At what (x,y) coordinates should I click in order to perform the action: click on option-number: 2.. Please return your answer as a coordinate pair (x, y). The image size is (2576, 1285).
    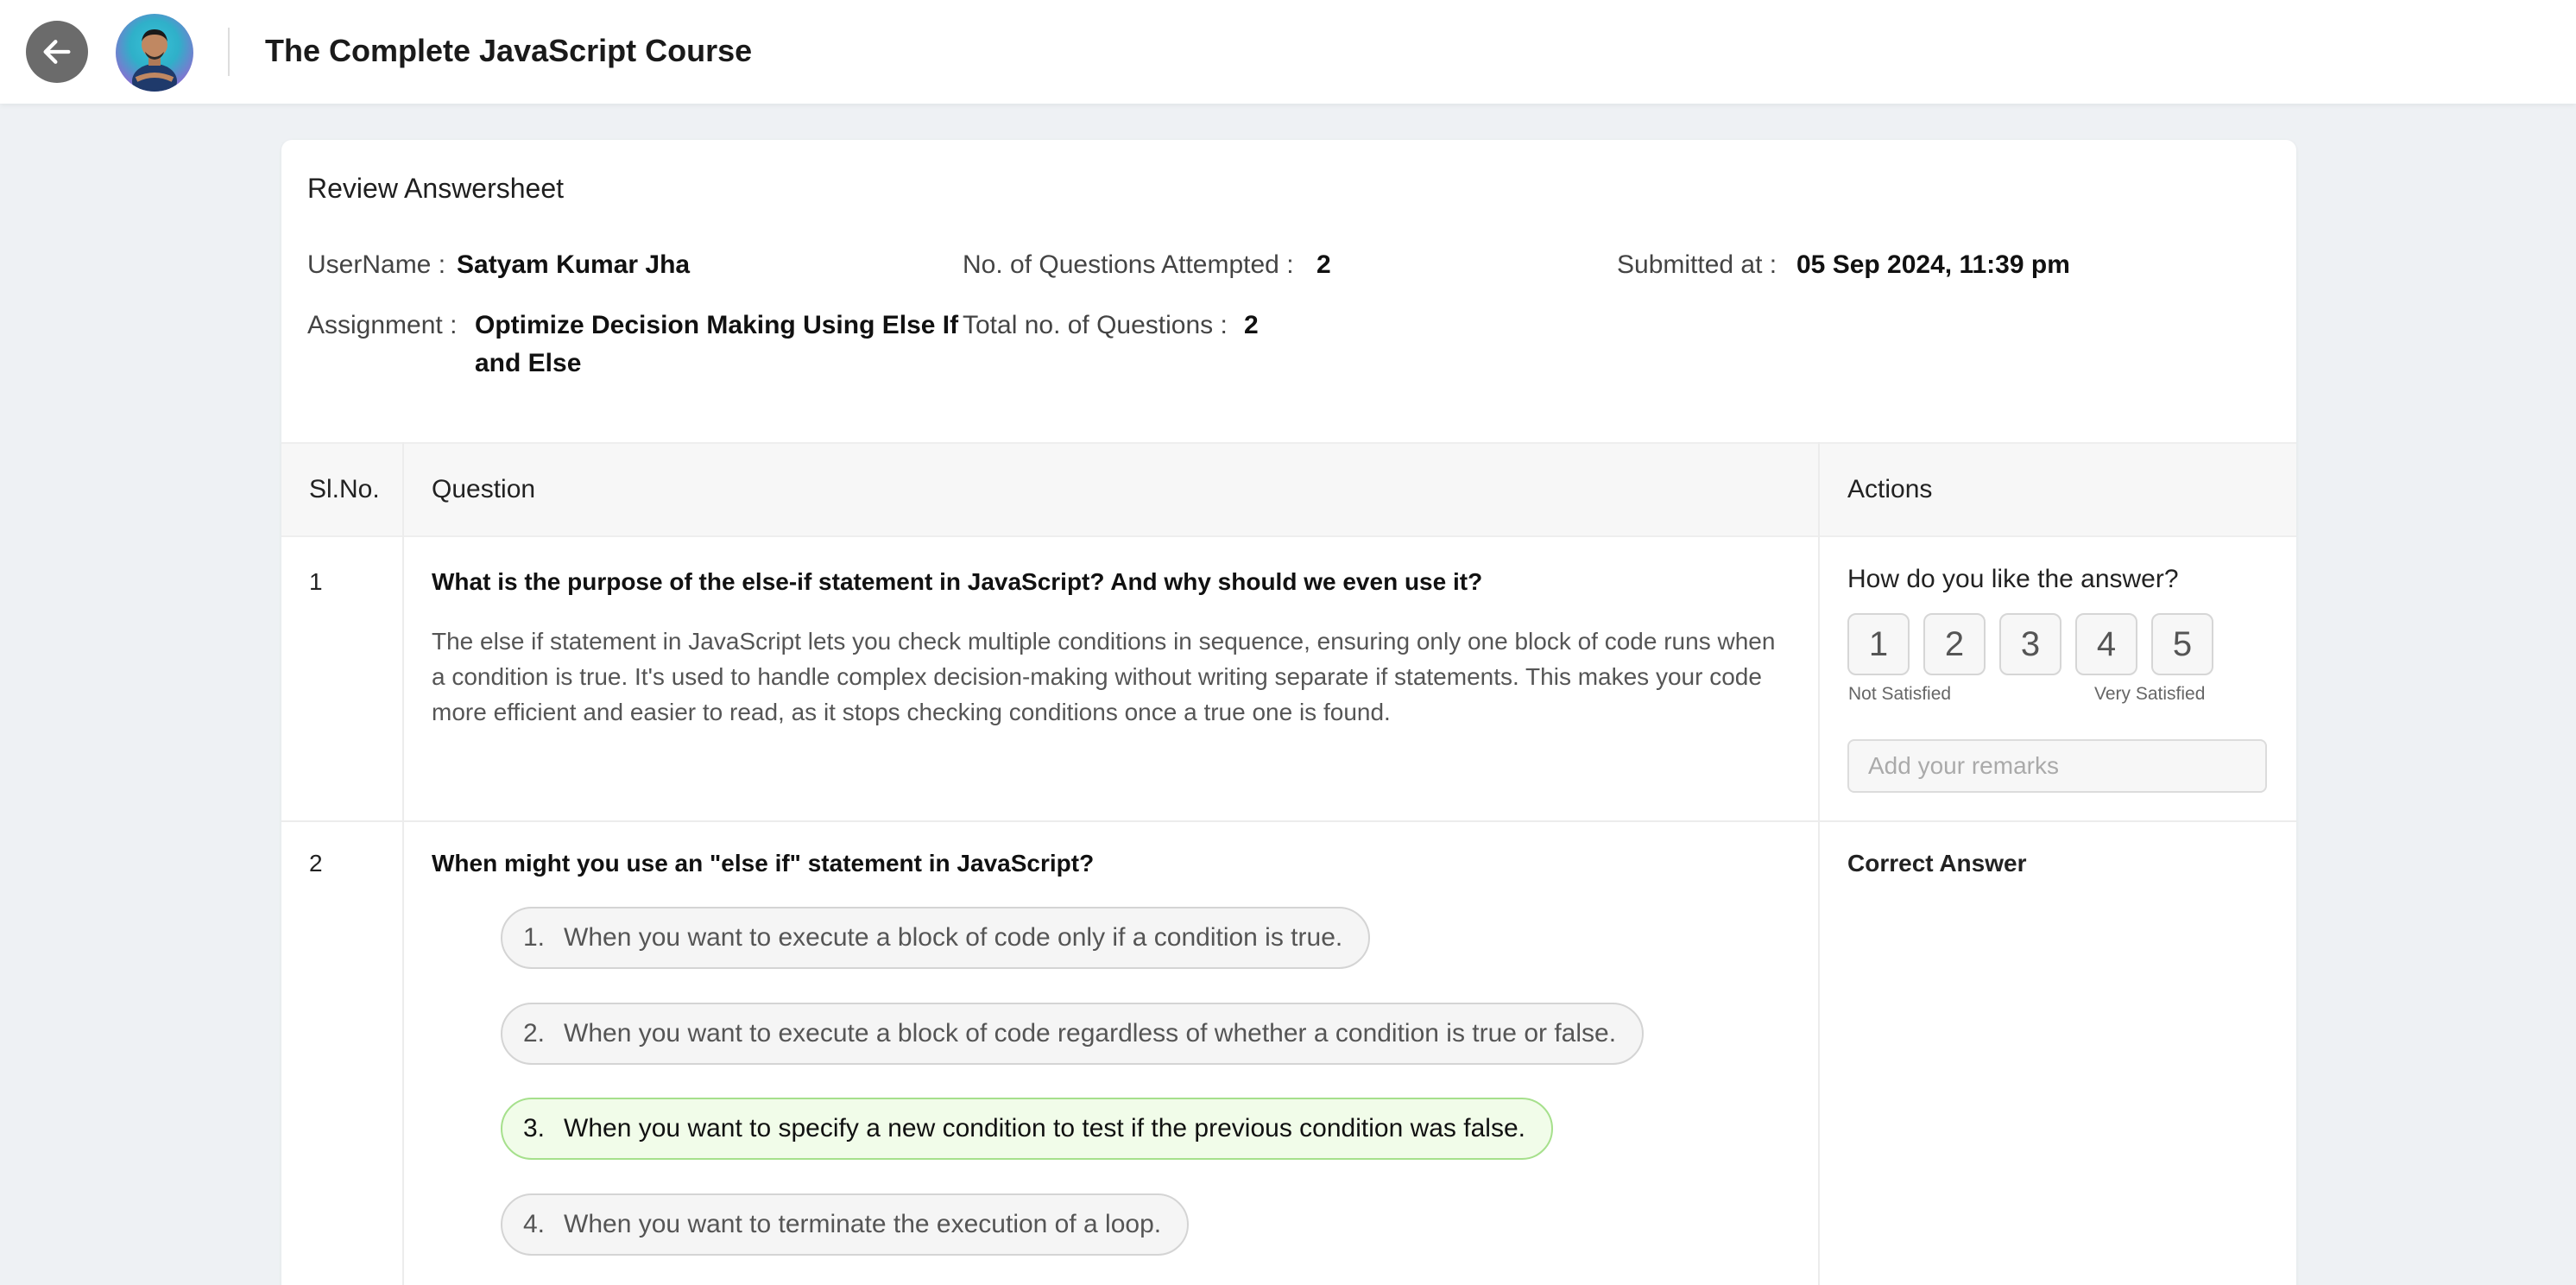
    Looking at the image, I should click on (534, 1033).